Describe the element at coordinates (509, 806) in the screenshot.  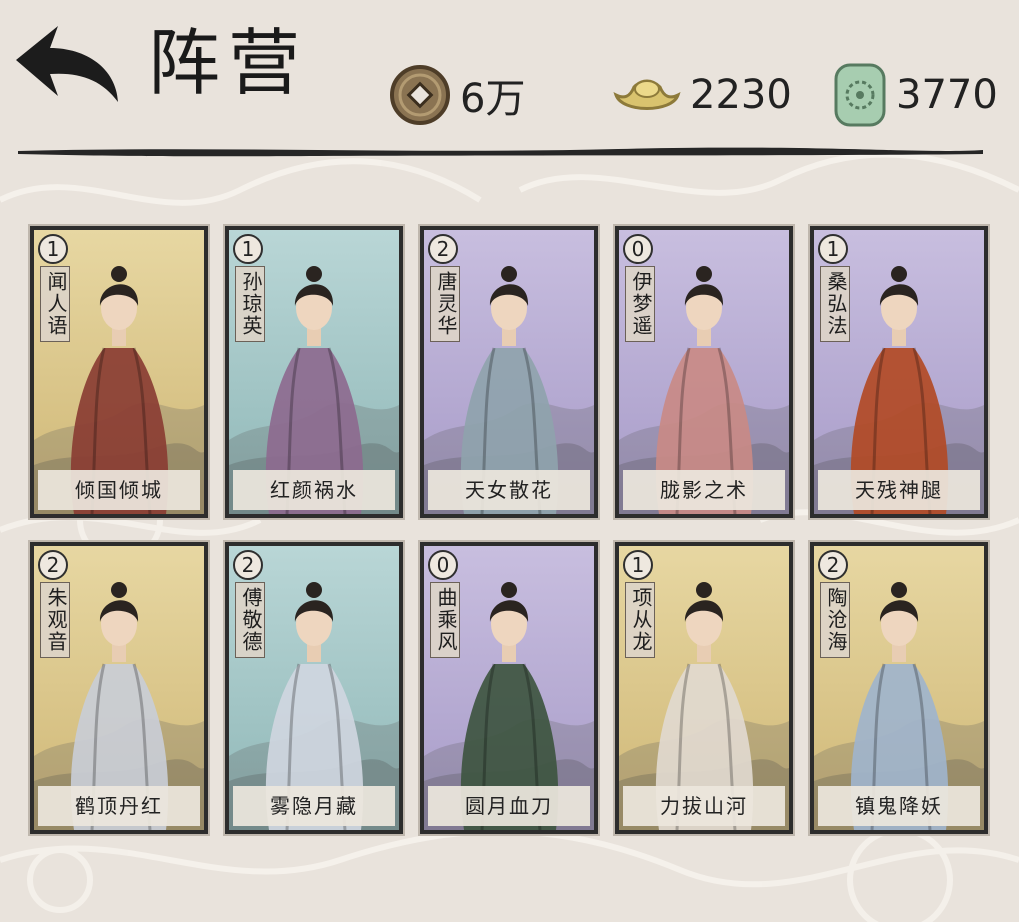
I see `skill-name: 圆月血刀` at that location.